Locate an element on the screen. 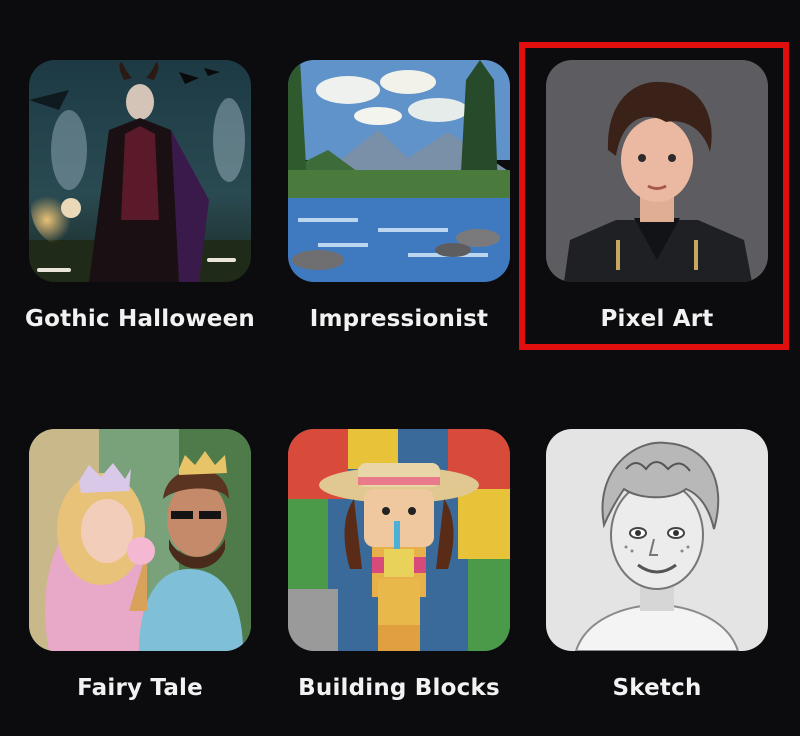 This screenshot has height=736, width=800. style-card-impressionist: Impressionist is located at coordinates (399, 210).